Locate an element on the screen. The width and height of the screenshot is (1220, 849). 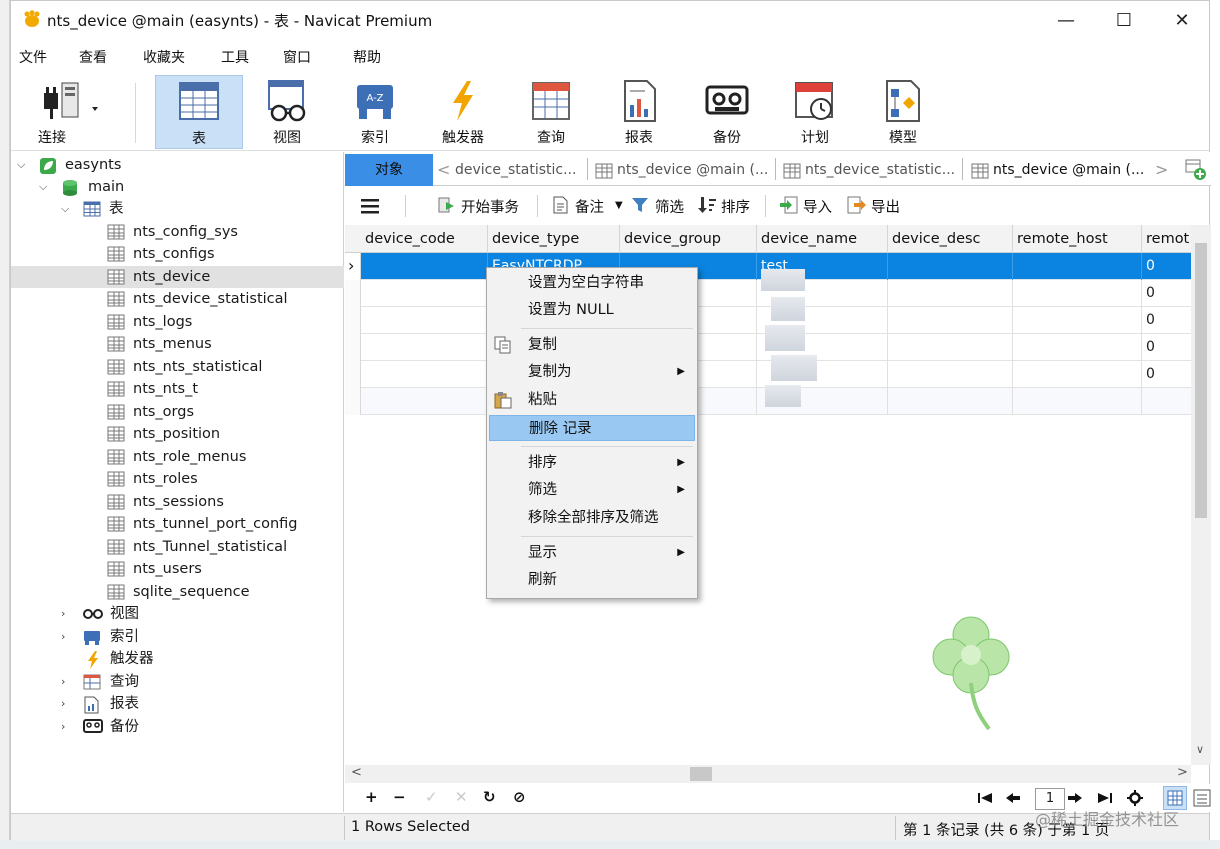
column-header-device-name: device_name is located at coordinates (822, 239).